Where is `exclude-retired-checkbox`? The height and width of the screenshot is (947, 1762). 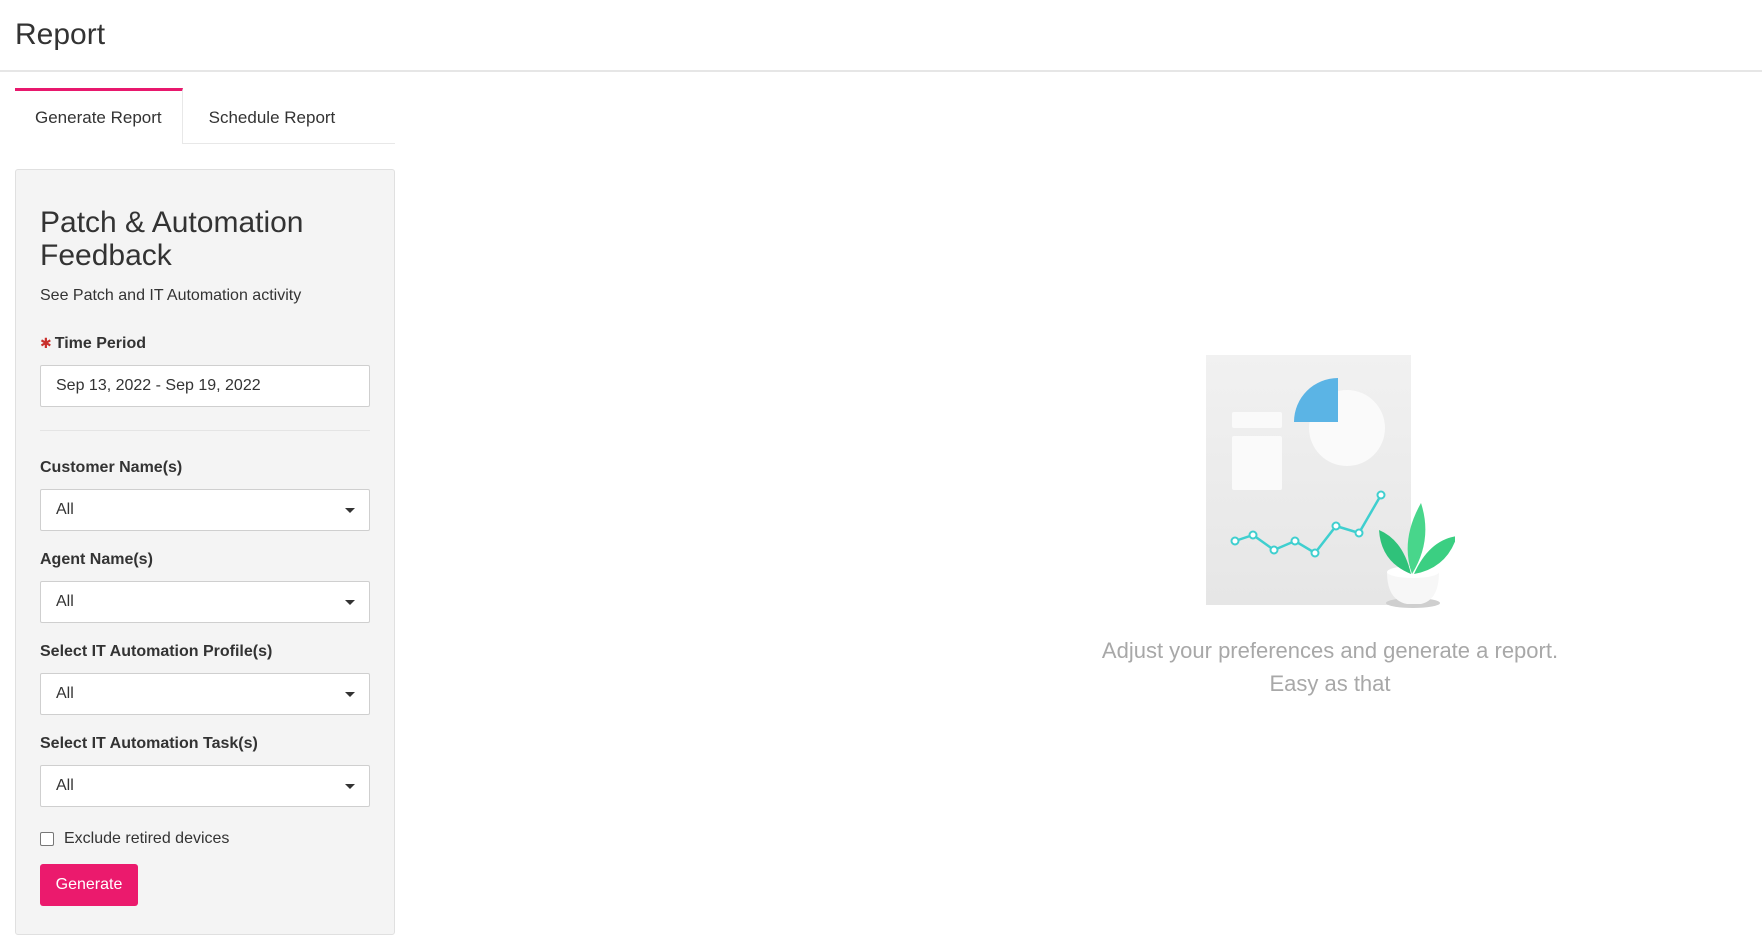
exclude-retired-checkbox is located at coordinates (47, 839).